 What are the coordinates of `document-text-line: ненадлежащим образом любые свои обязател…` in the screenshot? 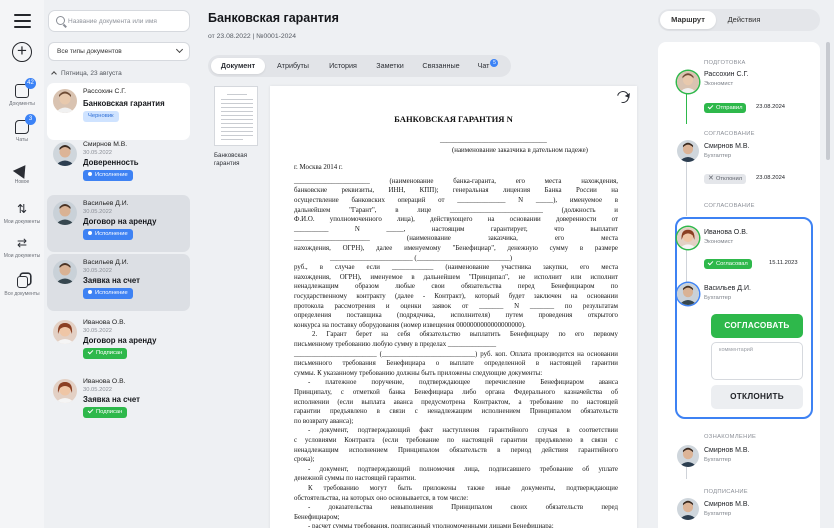 It's located at (456, 287).